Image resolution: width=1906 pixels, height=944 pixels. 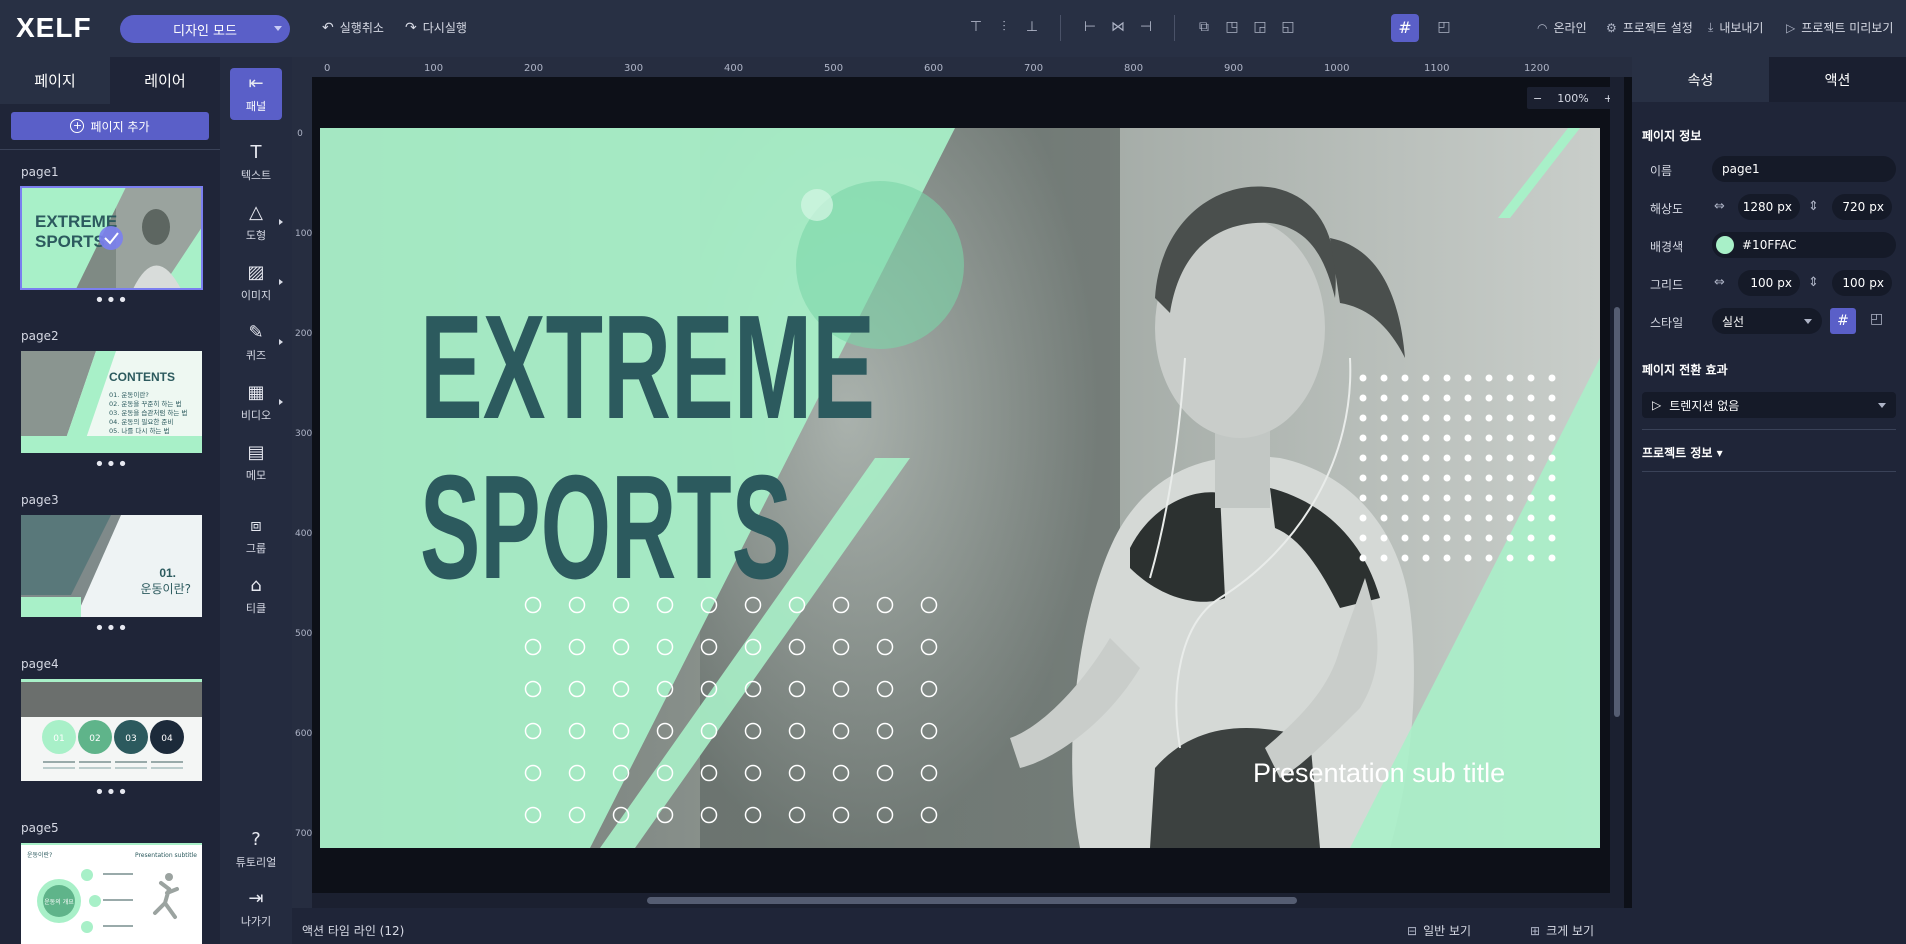 What do you see at coordinates (1804, 245) in the screenshot?
I see `bg-color-input: #10FFAC` at bounding box center [1804, 245].